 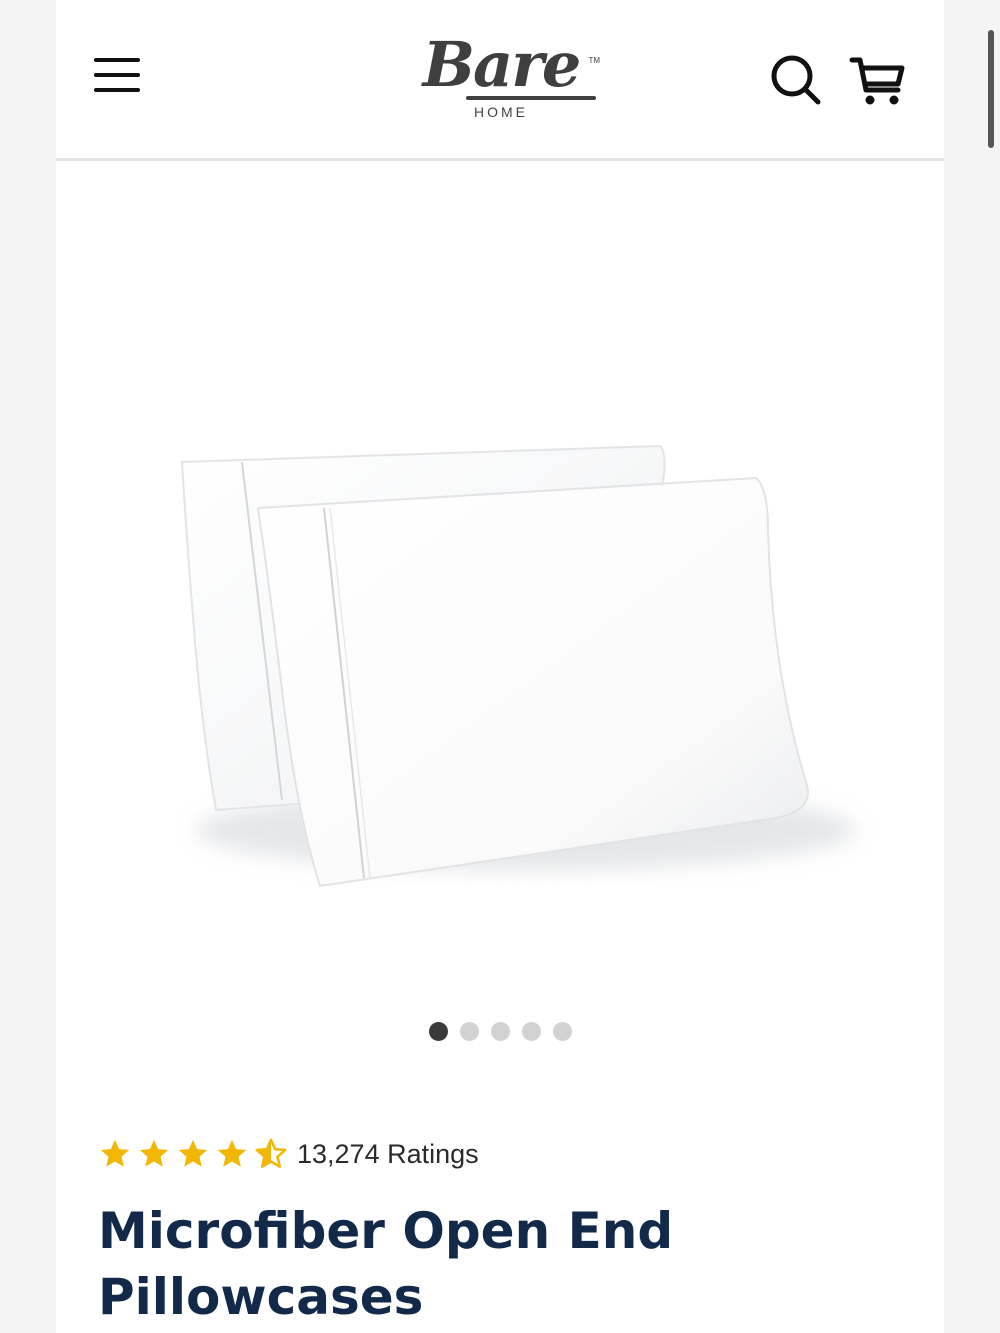 I want to click on scrollbar, so click(x=991, y=89).